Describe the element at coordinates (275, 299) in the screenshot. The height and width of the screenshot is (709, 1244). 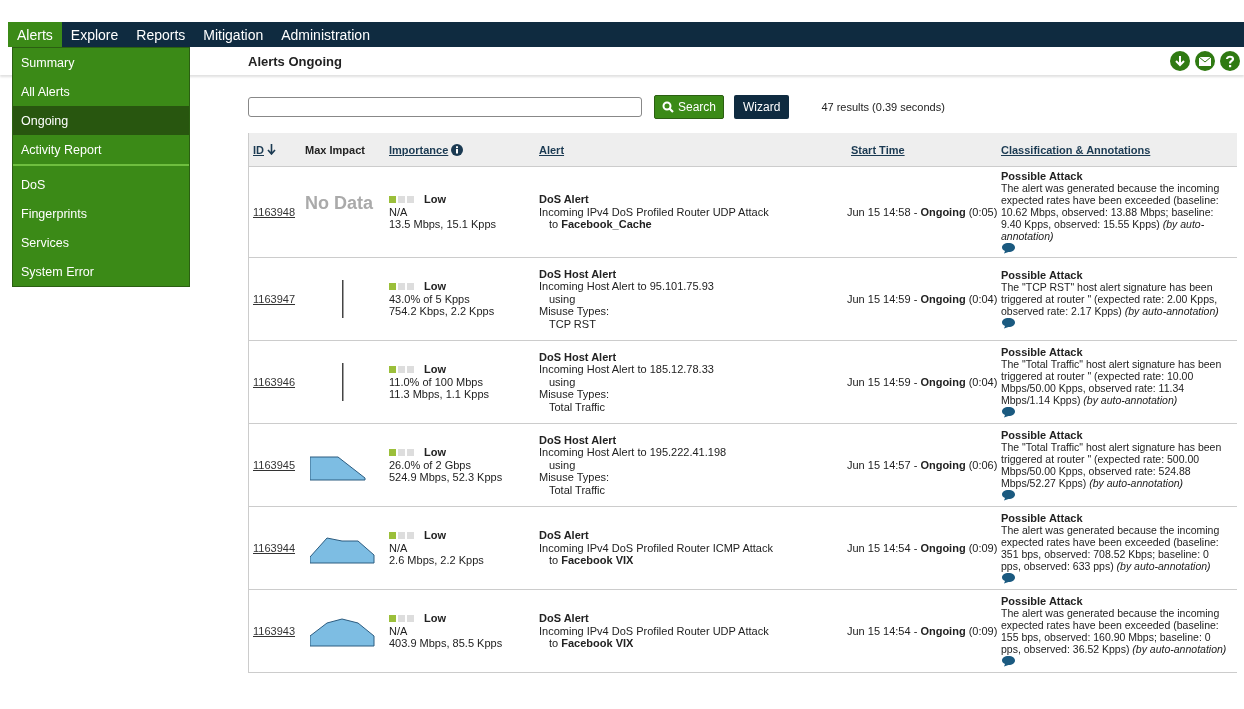
I see `alert-id-link: 1163947` at that location.